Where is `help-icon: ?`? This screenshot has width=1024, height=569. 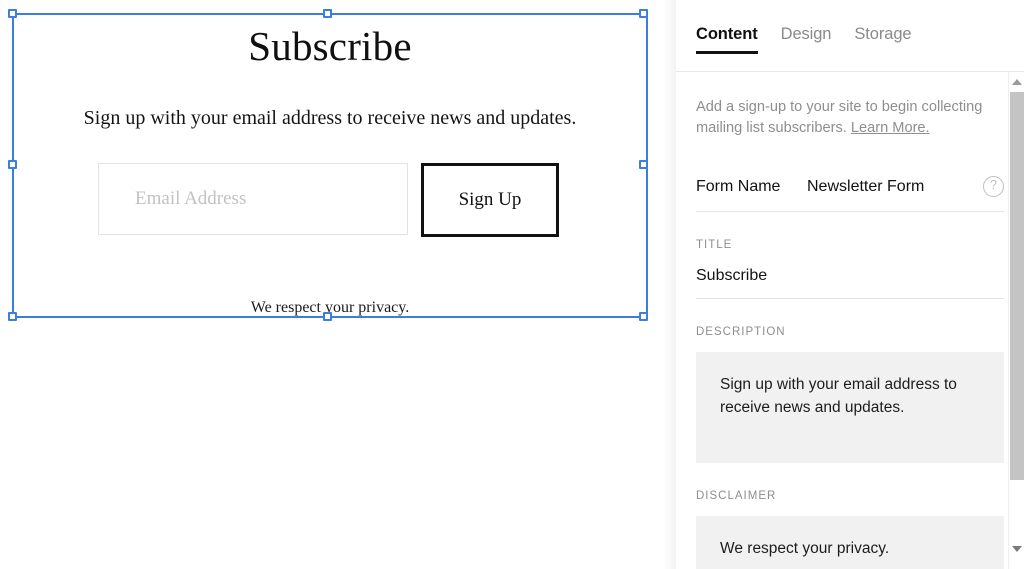 help-icon: ? is located at coordinates (993, 187).